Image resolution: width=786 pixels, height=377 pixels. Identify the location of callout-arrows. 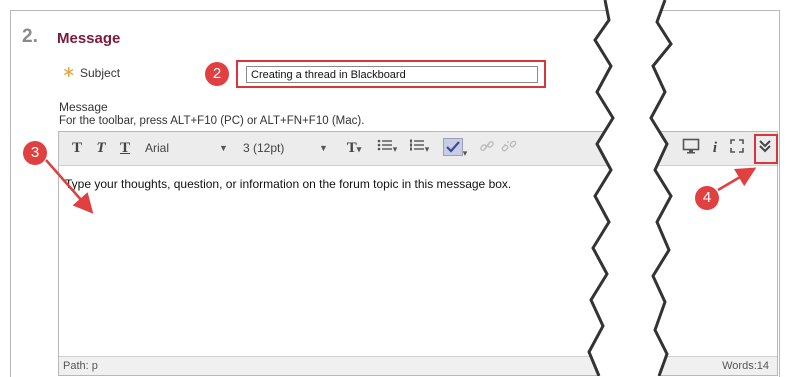
(401, 186).